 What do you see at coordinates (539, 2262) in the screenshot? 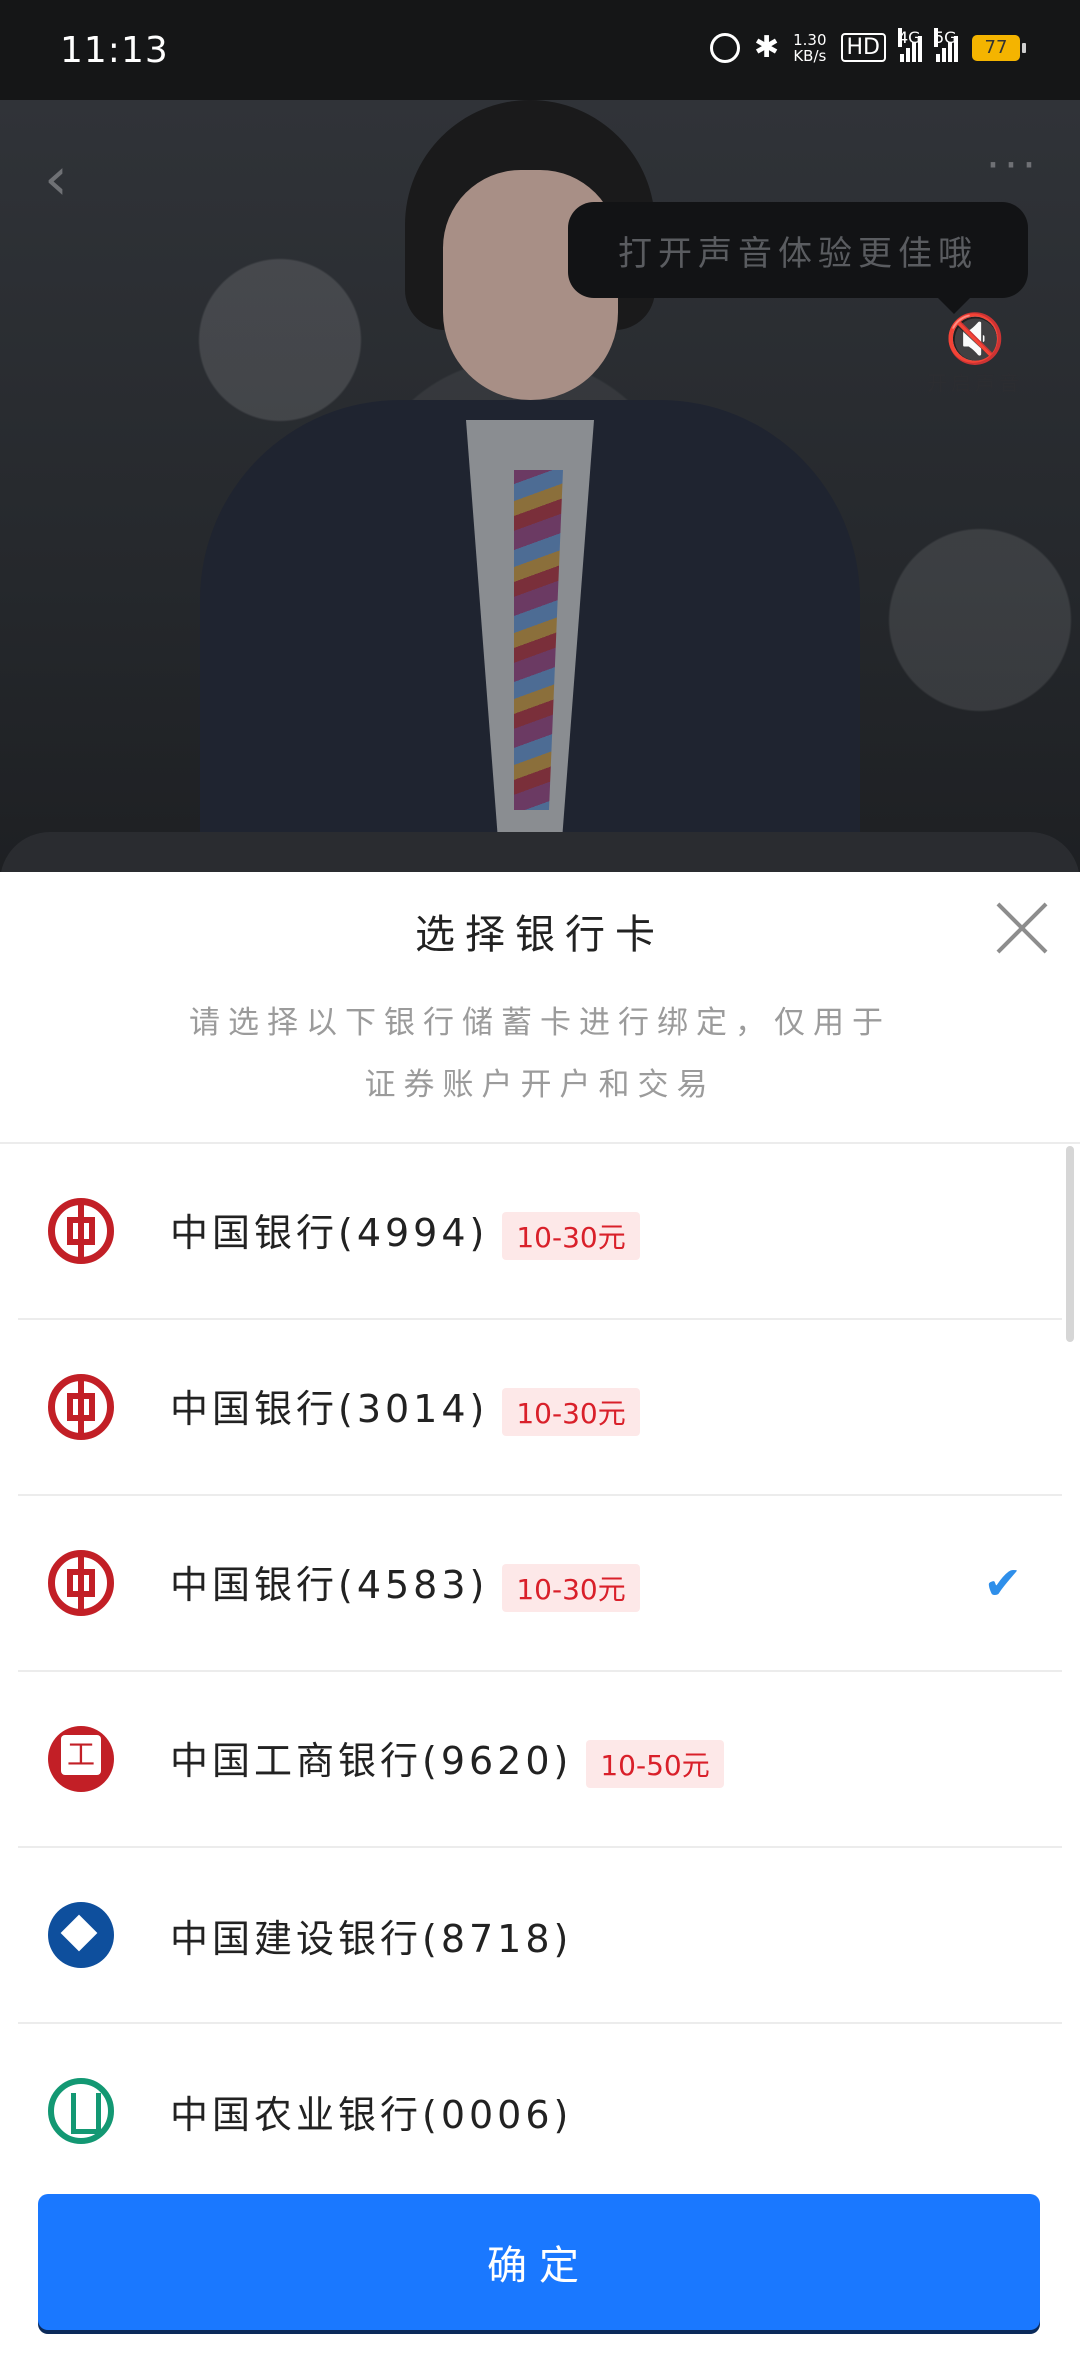
I see `confirm-button: 确定` at bounding box center [539, 2262].